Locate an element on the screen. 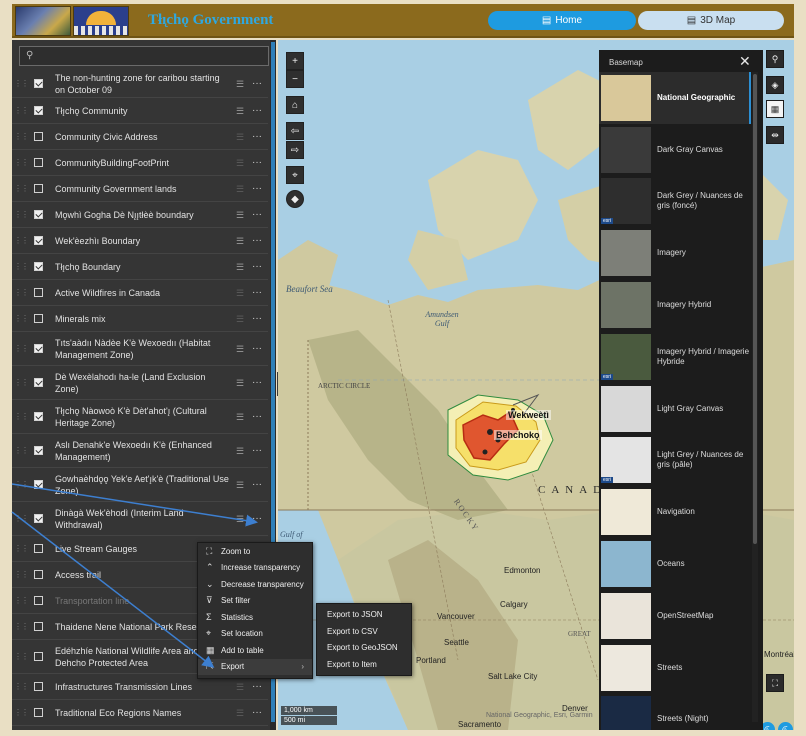 The width and height of the screenshot is (806, 736). basemap-tool-button: ▦ is located at coordinates (775, 109).